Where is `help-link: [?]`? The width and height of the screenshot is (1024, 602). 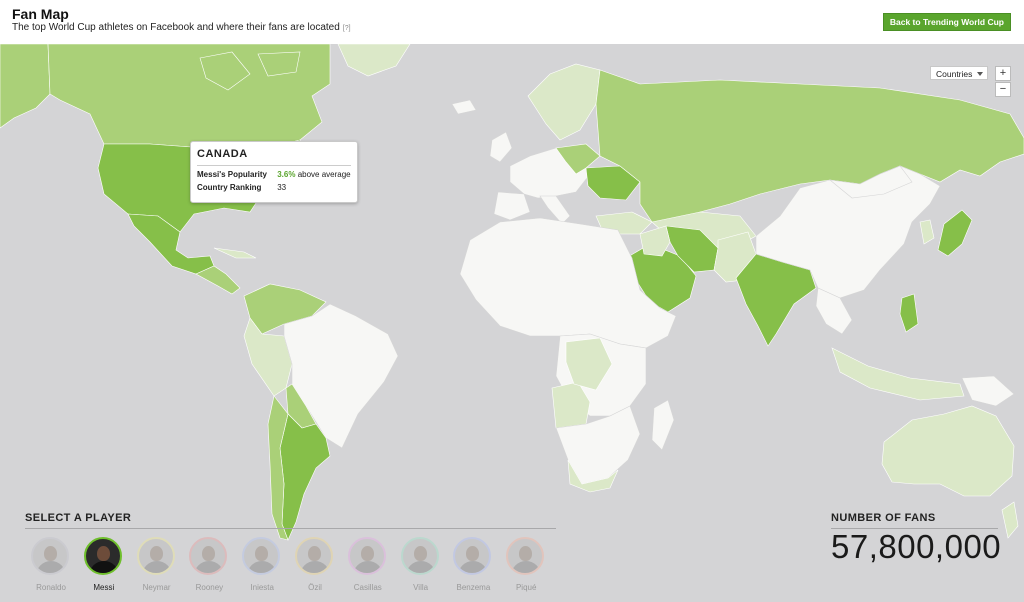 help-link: [?] is located at coordinates (347, 28).